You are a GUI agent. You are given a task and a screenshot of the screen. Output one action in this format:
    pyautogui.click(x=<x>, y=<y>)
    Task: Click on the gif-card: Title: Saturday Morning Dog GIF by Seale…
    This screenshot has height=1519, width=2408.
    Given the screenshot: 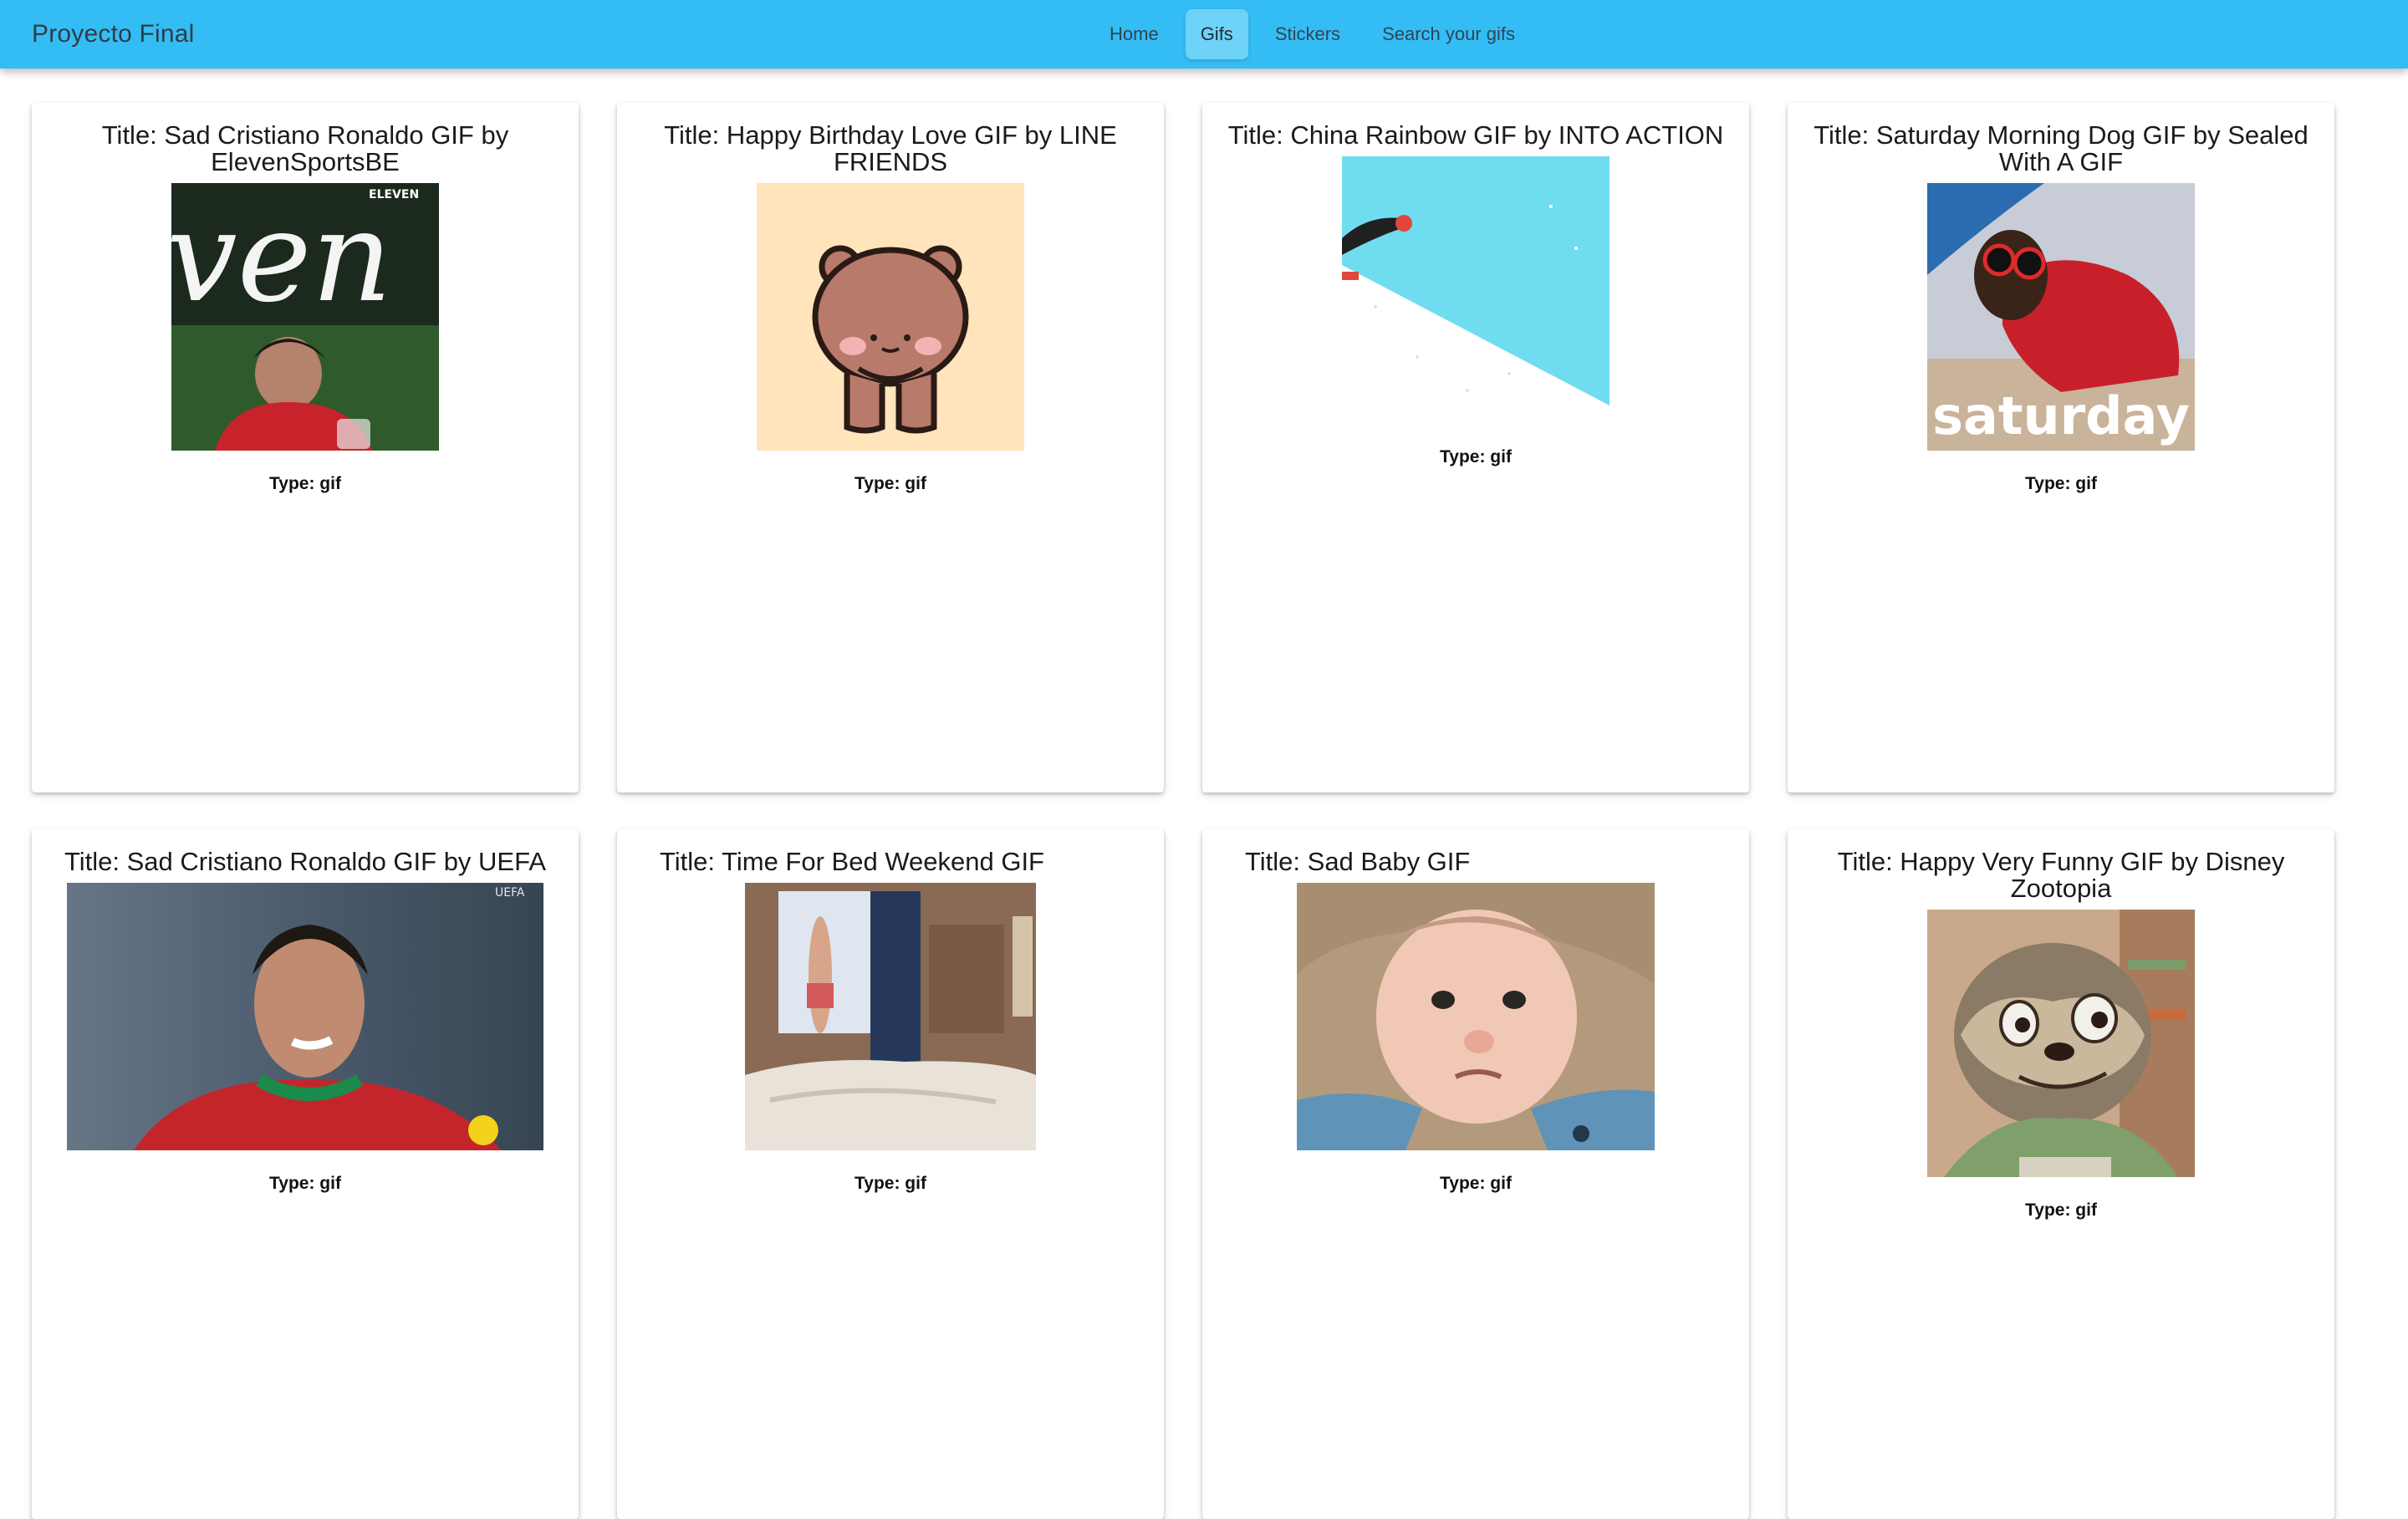 What is the action you would take?
    pyautogui.click(x=2061, y=448)
    